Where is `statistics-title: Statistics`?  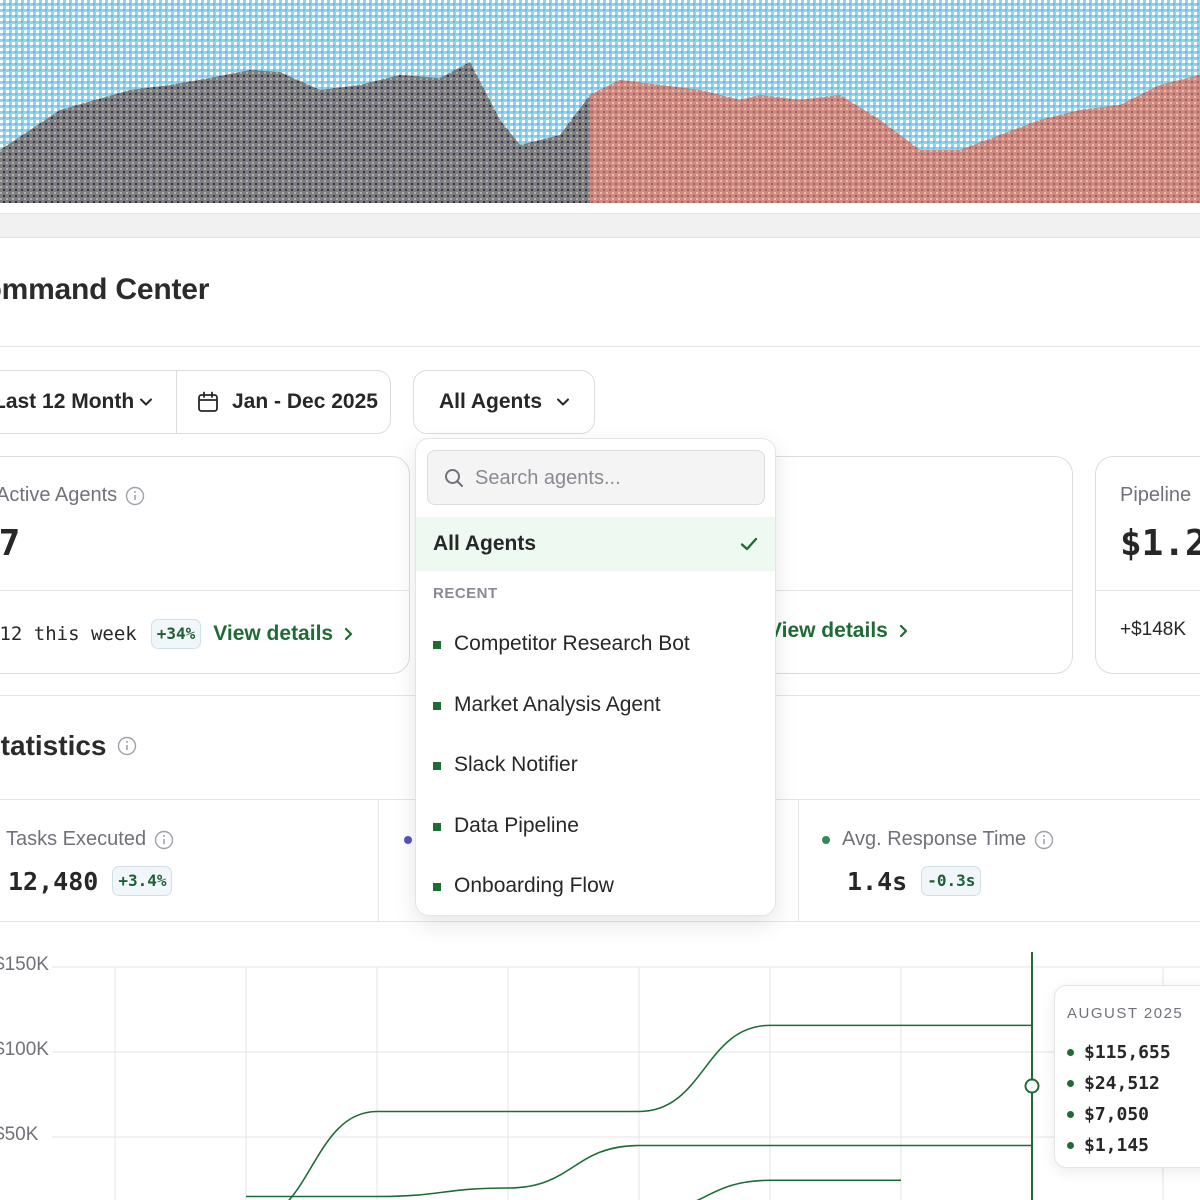 statistics-title: Statistics is located at coordinates (68, 746).